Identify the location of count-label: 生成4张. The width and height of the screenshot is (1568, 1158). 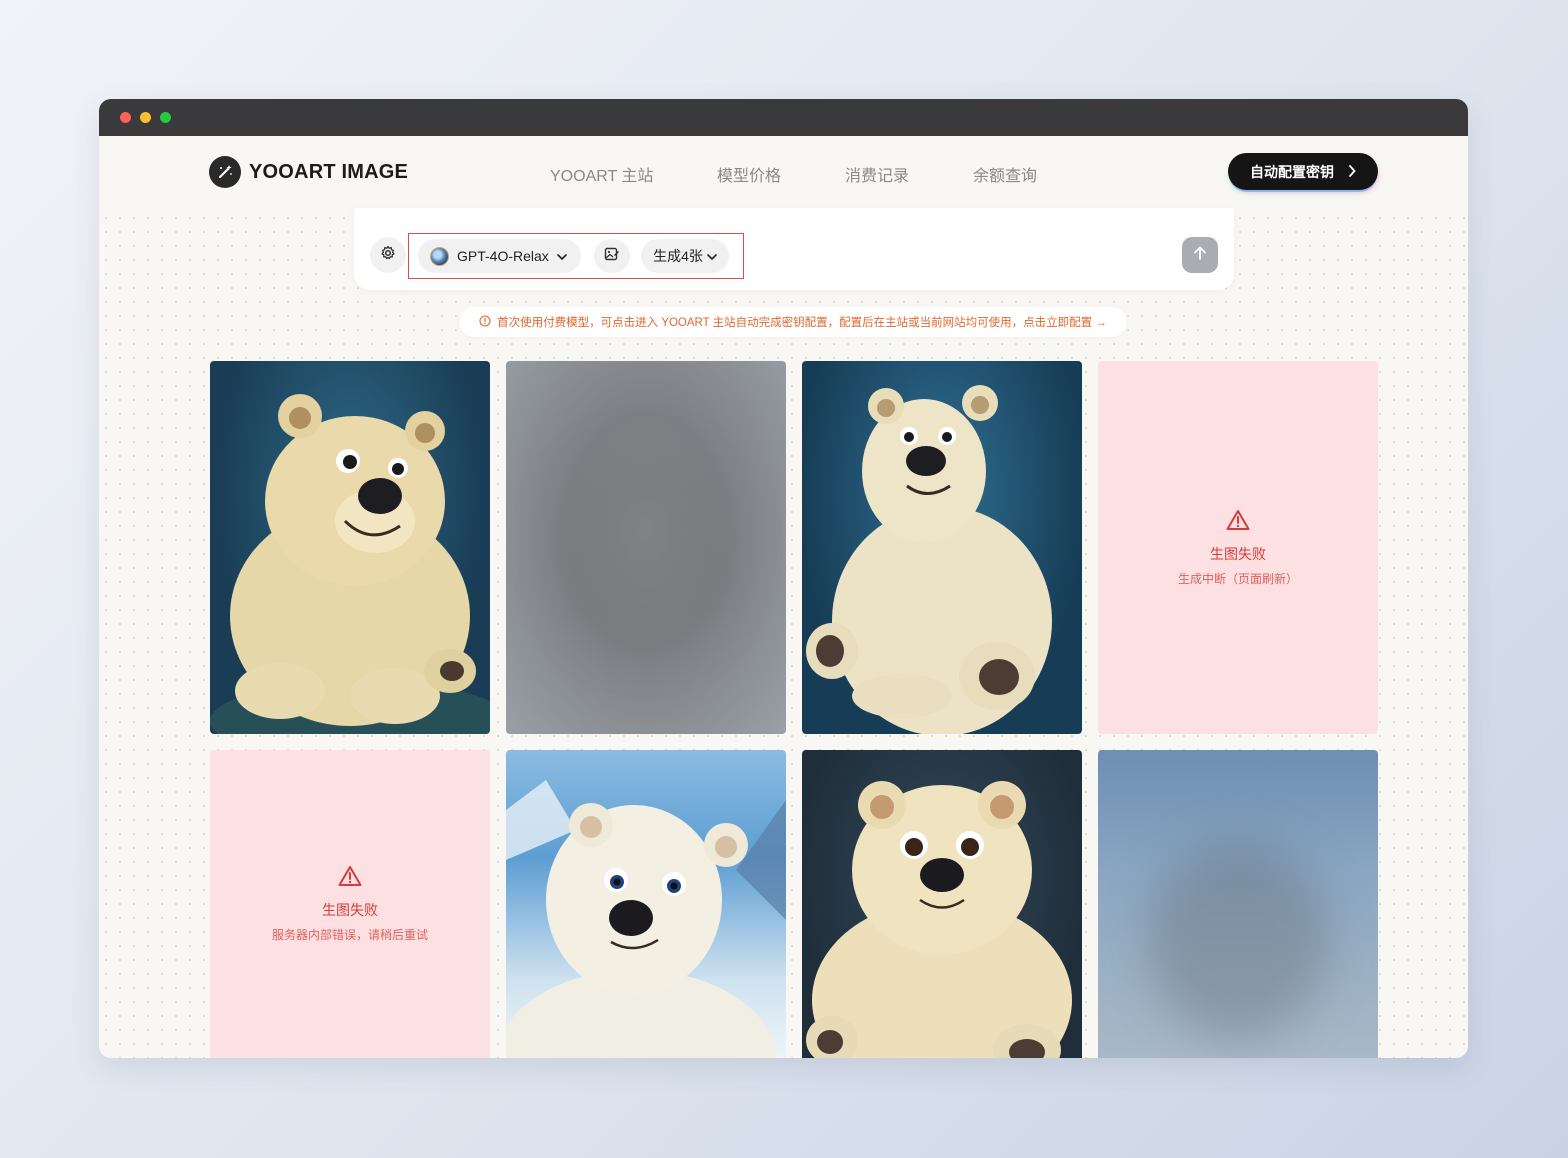
(678, 256).